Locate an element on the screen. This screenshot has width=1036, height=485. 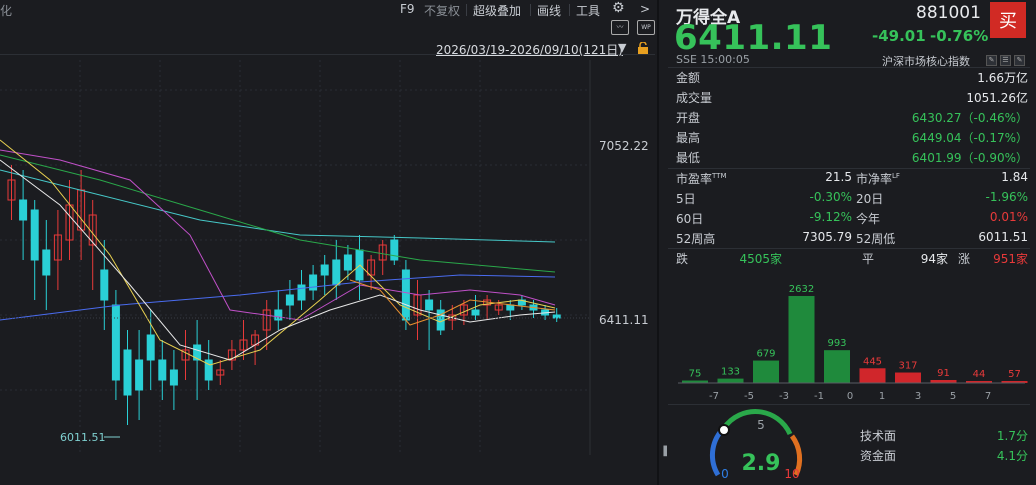
histogram-value: 57 is located at coordinates (1014, 374).